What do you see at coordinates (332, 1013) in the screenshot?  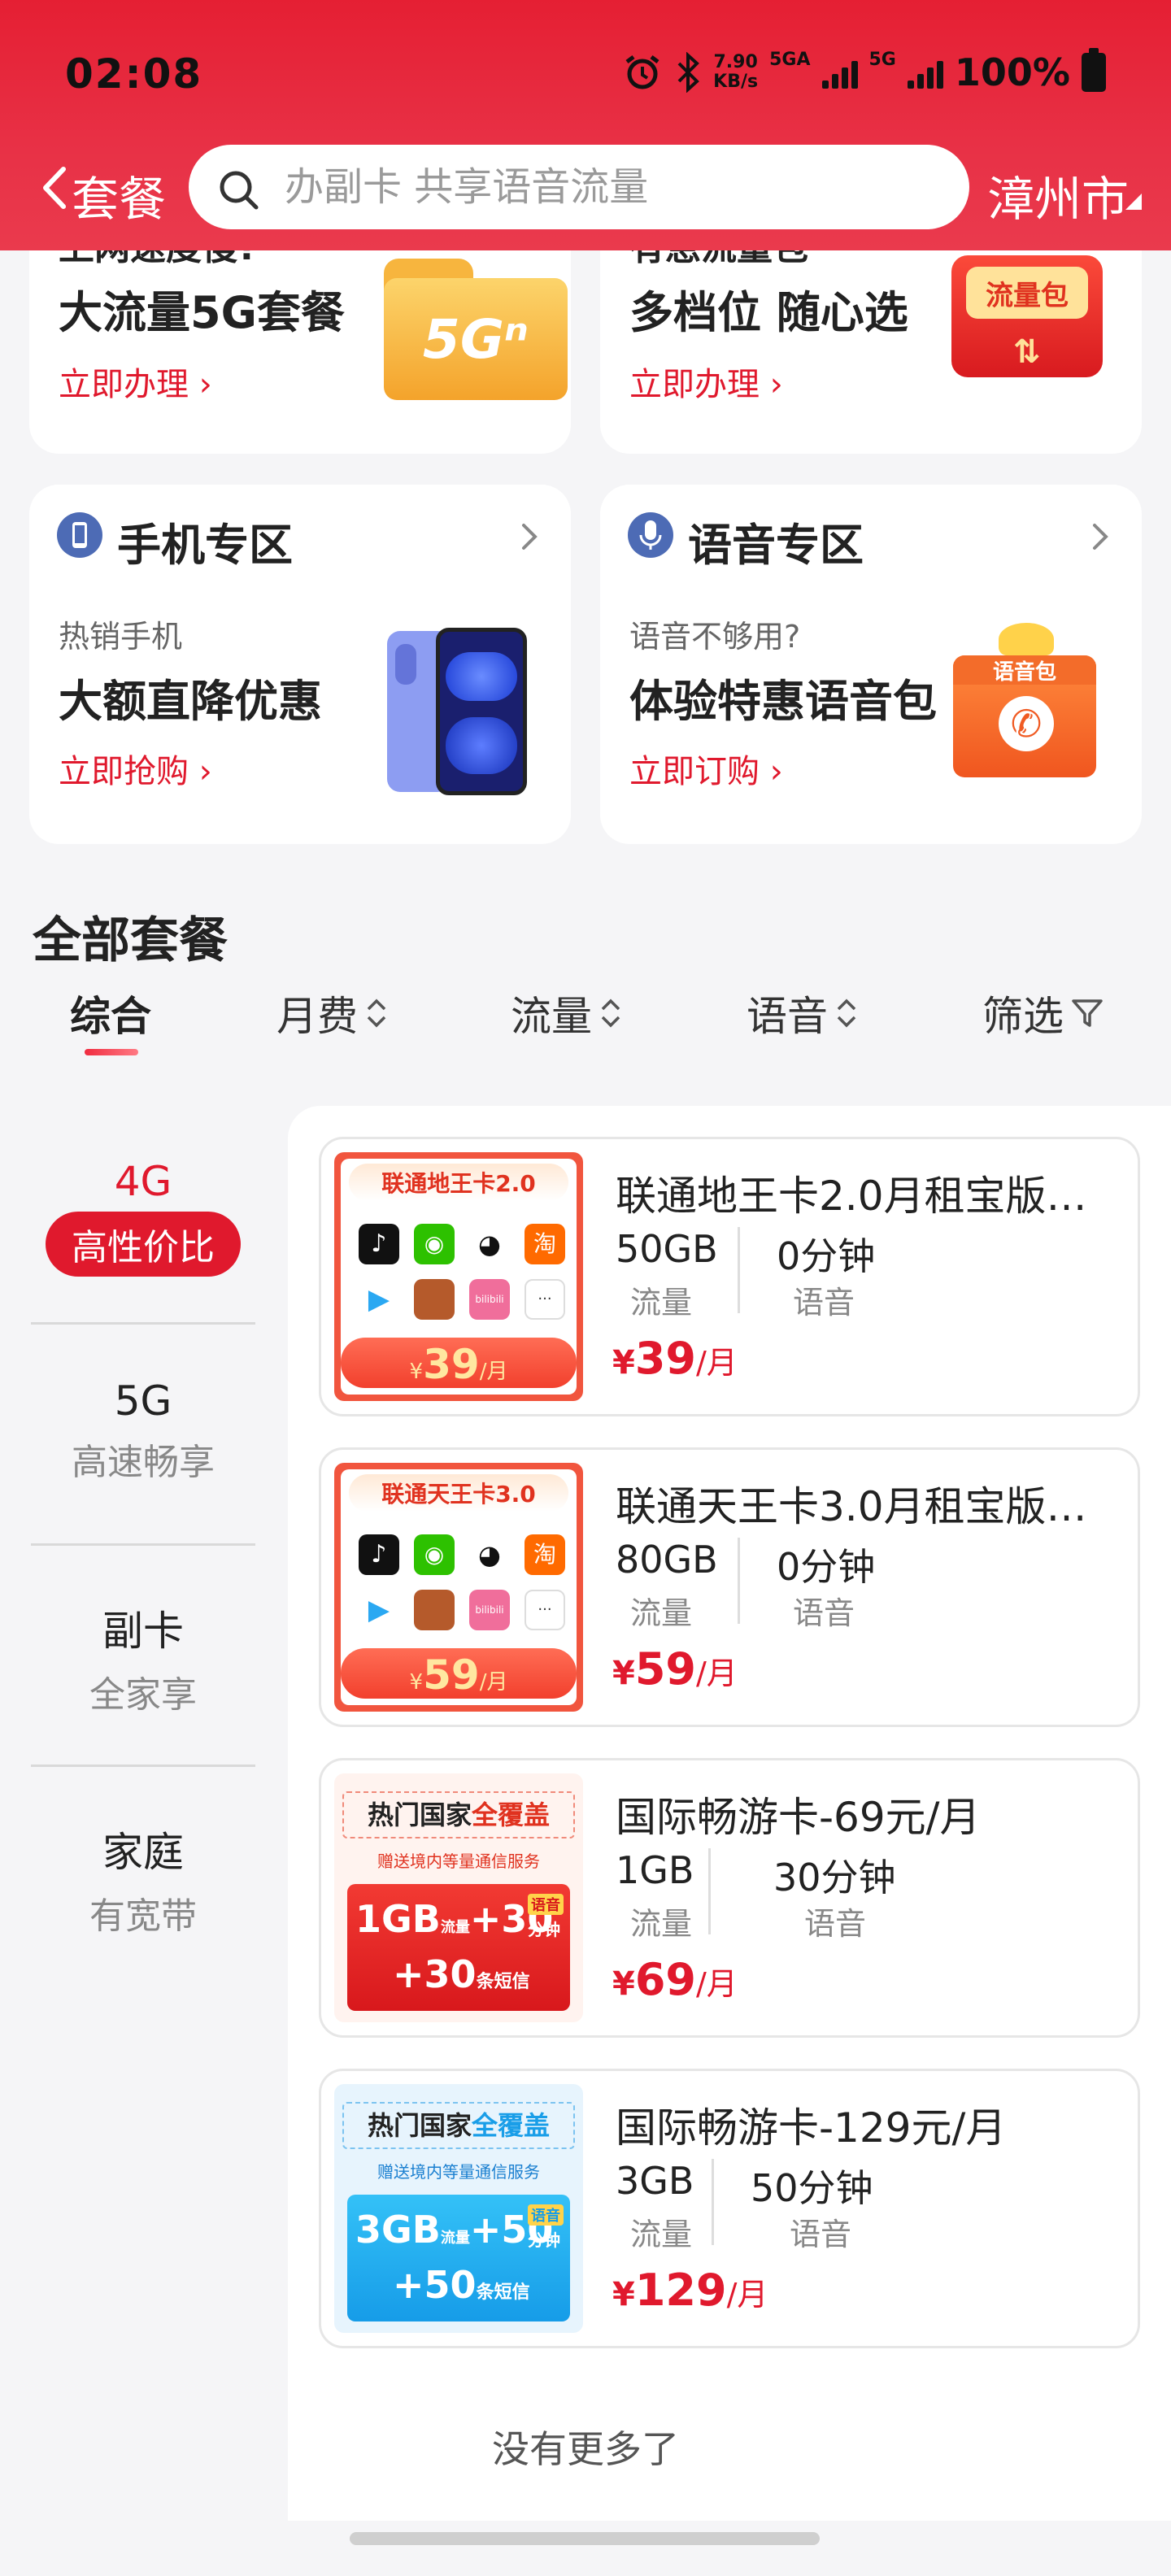 I see `filter-monthly-fee: 月费` at bounding box center [332, 1013].